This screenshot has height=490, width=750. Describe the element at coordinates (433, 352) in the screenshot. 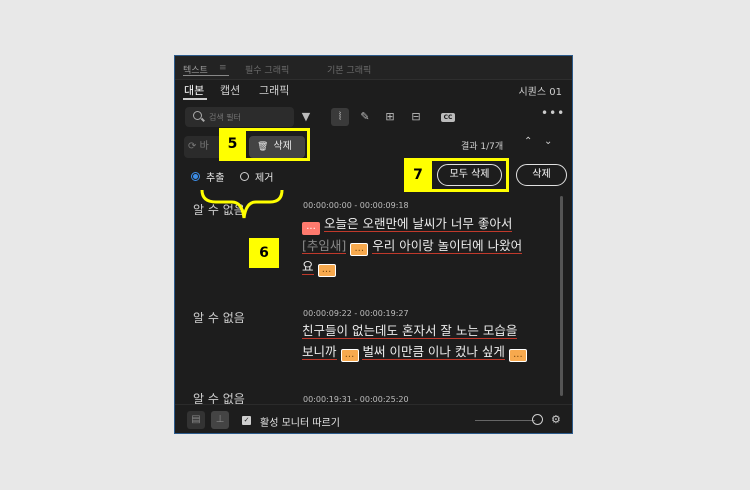

I see `segment-text: 벌써 이만큼 이나 컸나 싶게` at that location.